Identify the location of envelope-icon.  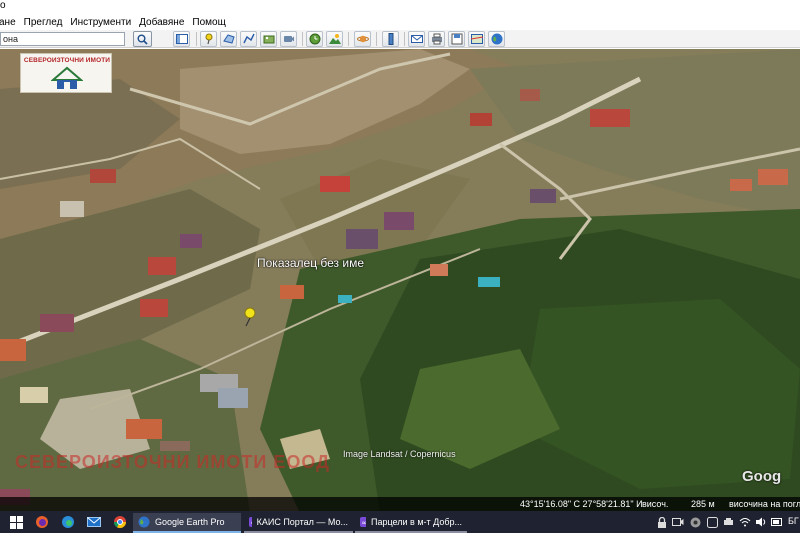
(416, 39).